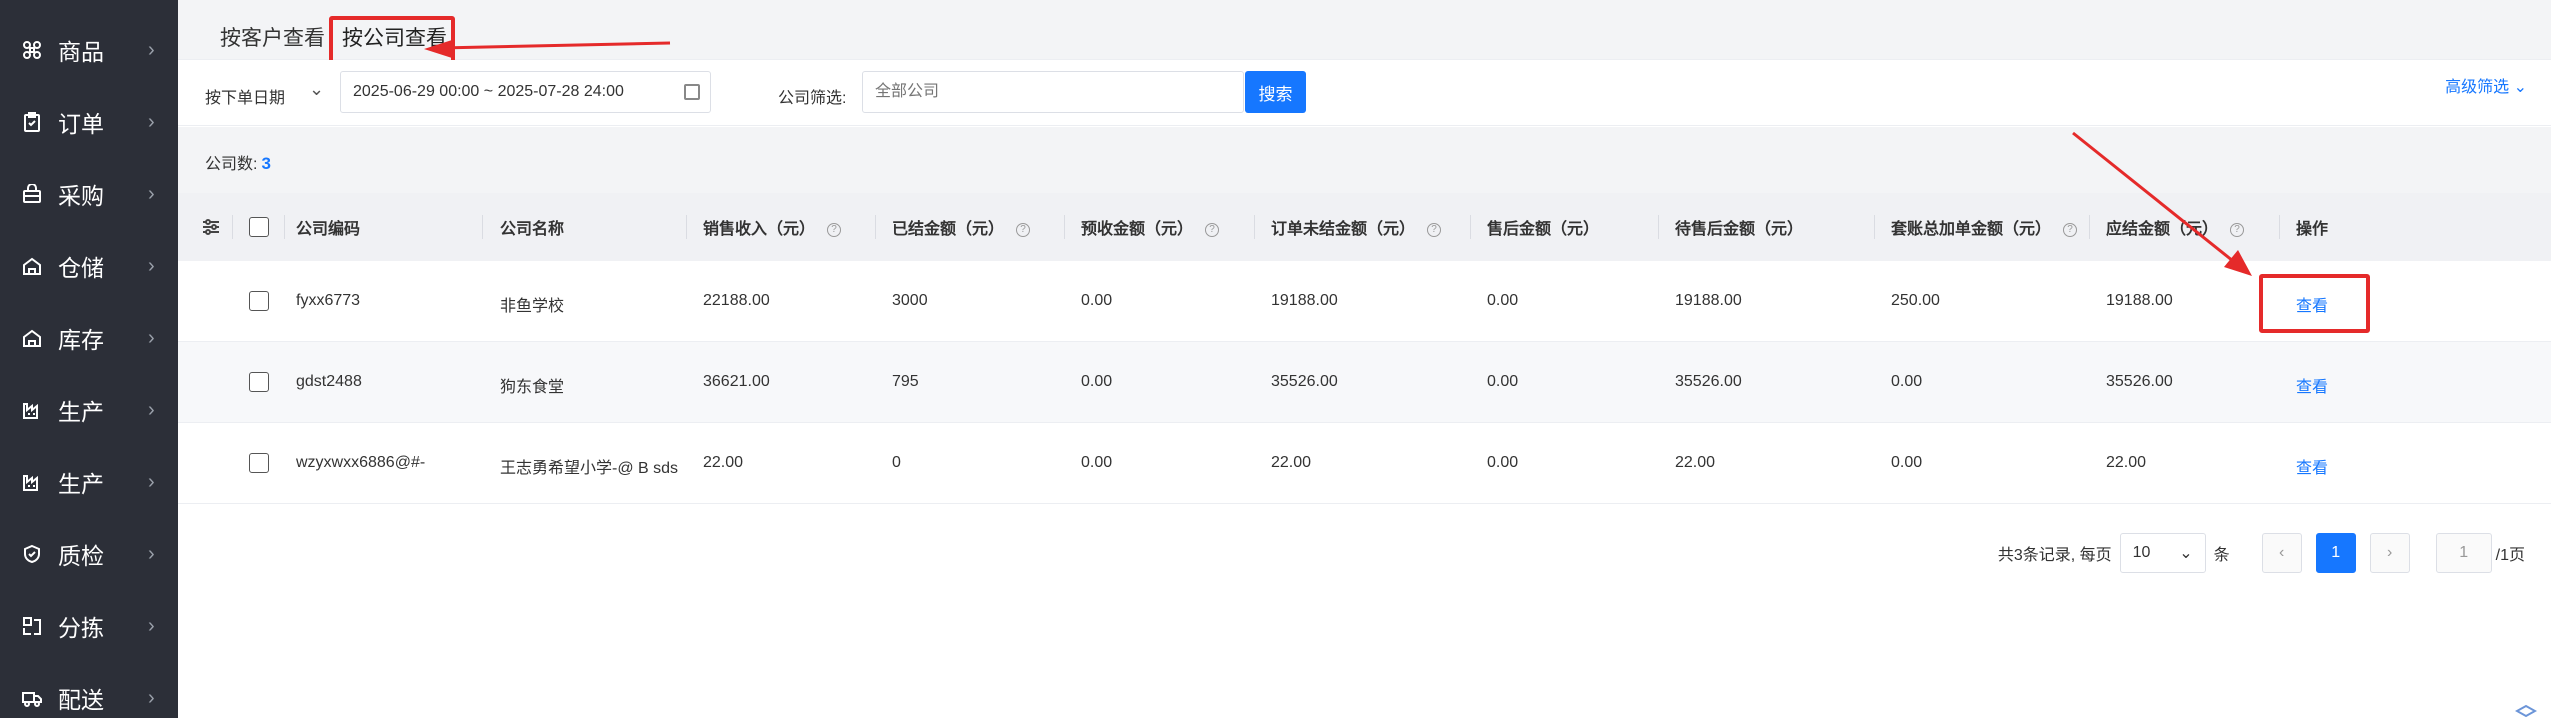  Describe the element at coordinates (81, 196) in the screenshot. I see `sidebar-item-label: 采购` at that location.